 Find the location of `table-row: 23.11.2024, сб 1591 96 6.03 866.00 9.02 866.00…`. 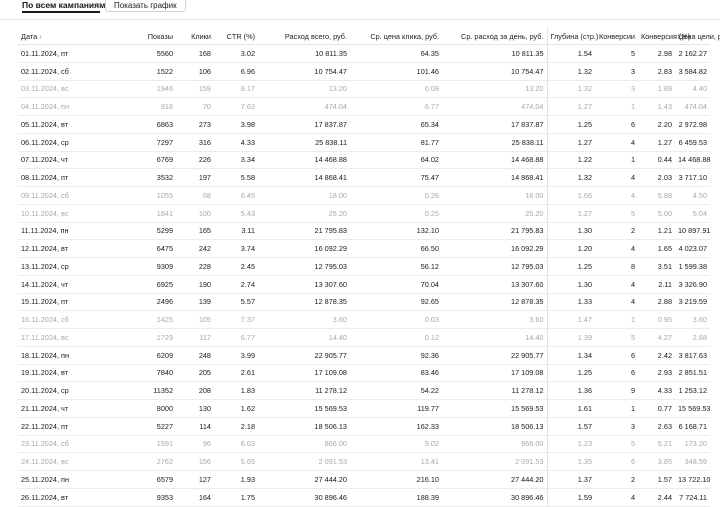

table-row: 23.11.2024, сб 1591 96 6.03 866.00 9.02 866.00… is located at coordinates (364, 444).